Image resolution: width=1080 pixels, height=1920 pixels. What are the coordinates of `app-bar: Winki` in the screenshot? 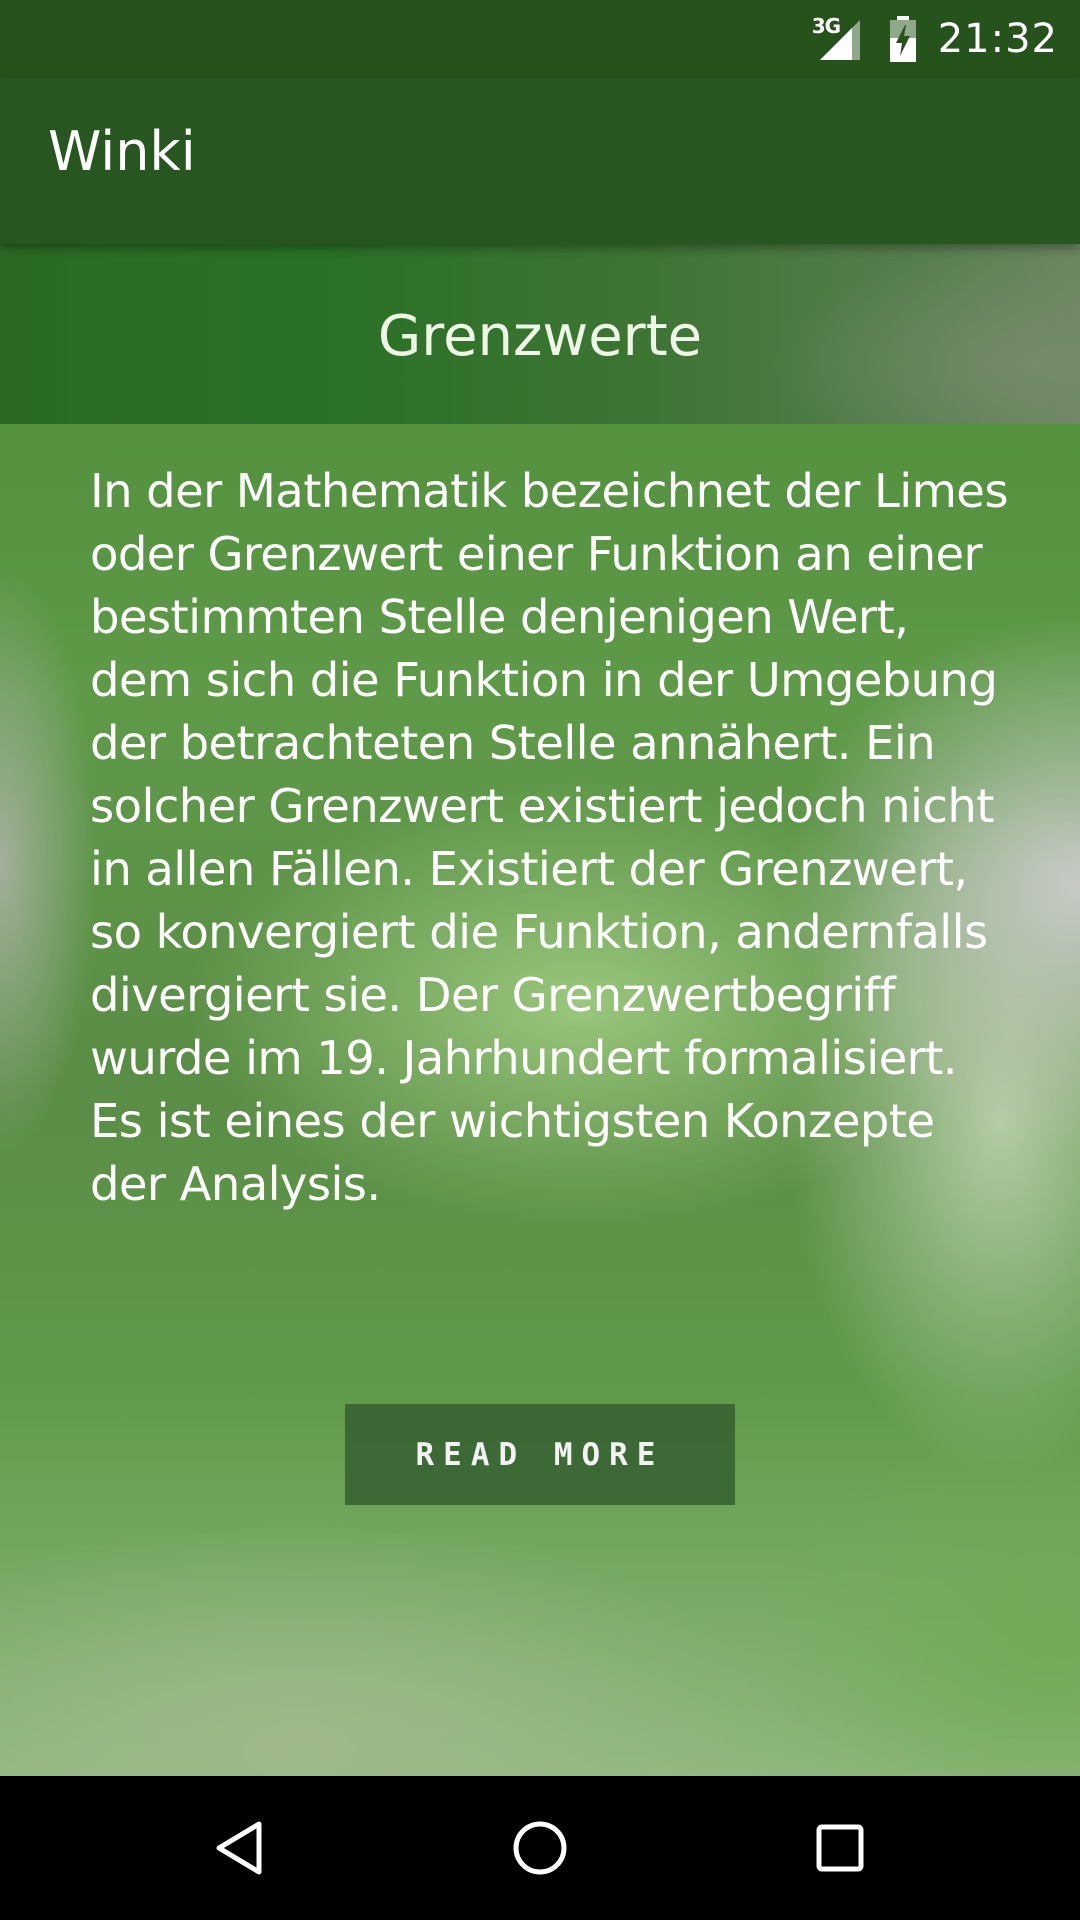 It's located at (540, 161).